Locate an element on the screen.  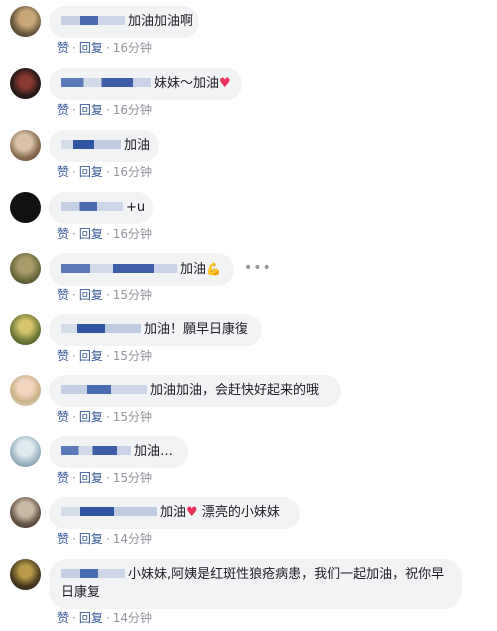
comment-text-continued: 漂亮的小妹妹 is located at coordinates (240, 512).